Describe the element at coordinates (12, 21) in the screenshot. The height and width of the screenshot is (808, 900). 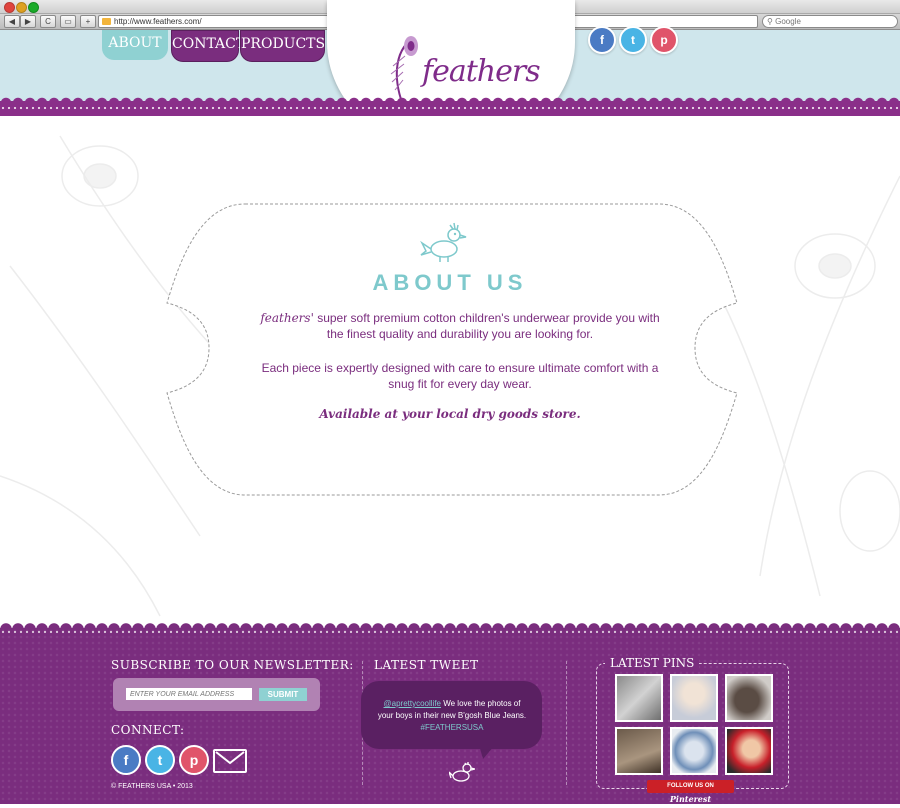
I see `back-button: ◀` at that location.